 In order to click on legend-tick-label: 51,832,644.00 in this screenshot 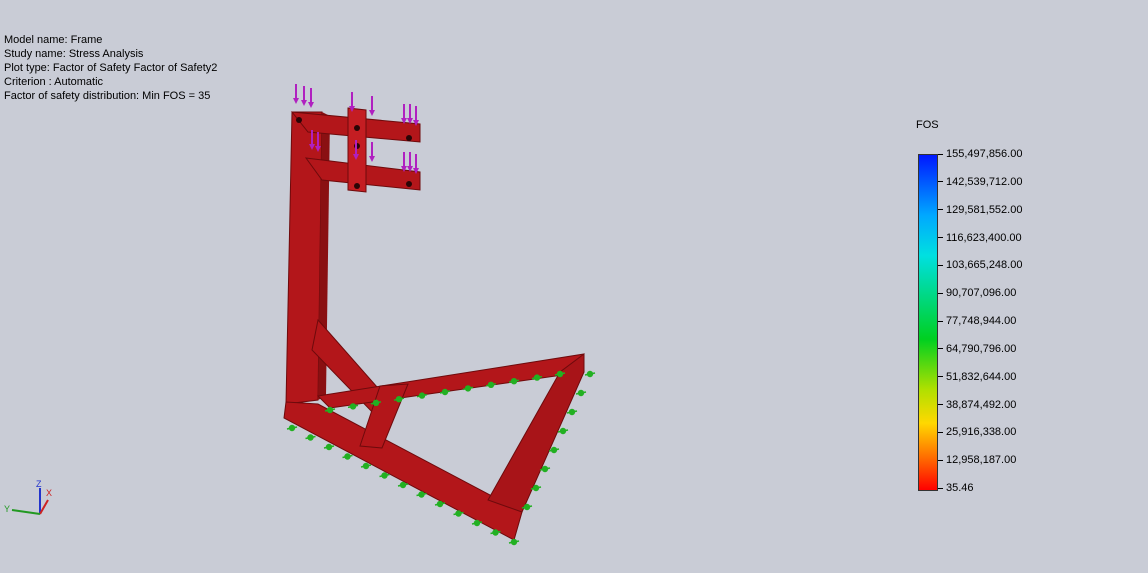, I will do `click(977, 377)`.